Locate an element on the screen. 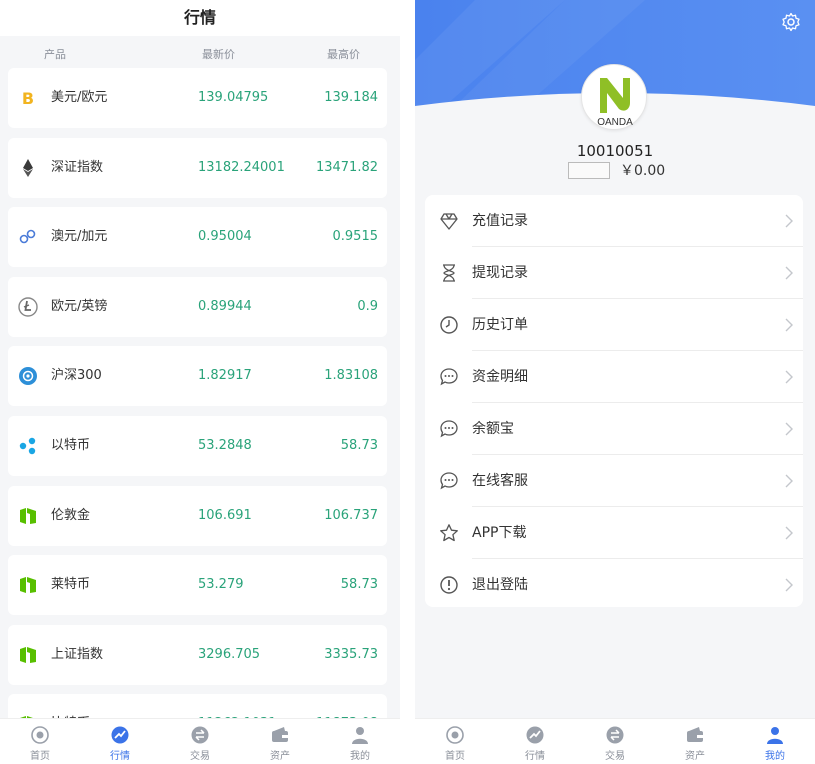  market-row: 伦敦金 106.691 106.737 is located at coordinates (197, 515).